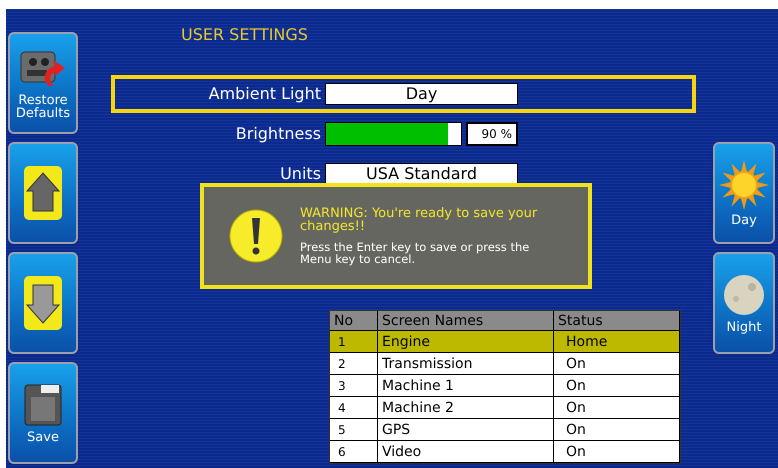  I want to click on select-field: Day, so click(421, 94).